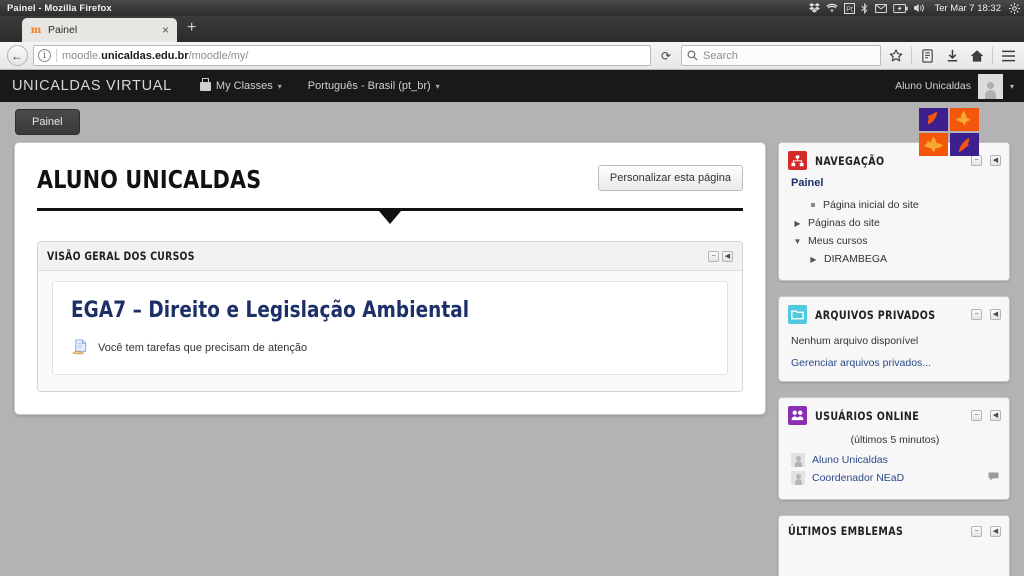 This screenshot has height=576, width=1024. What do you see at coordinates (905, 460) in the screenshot?
I see `online-user-name-1: Aluno Unicaldas` at bounding box center [905, 460].